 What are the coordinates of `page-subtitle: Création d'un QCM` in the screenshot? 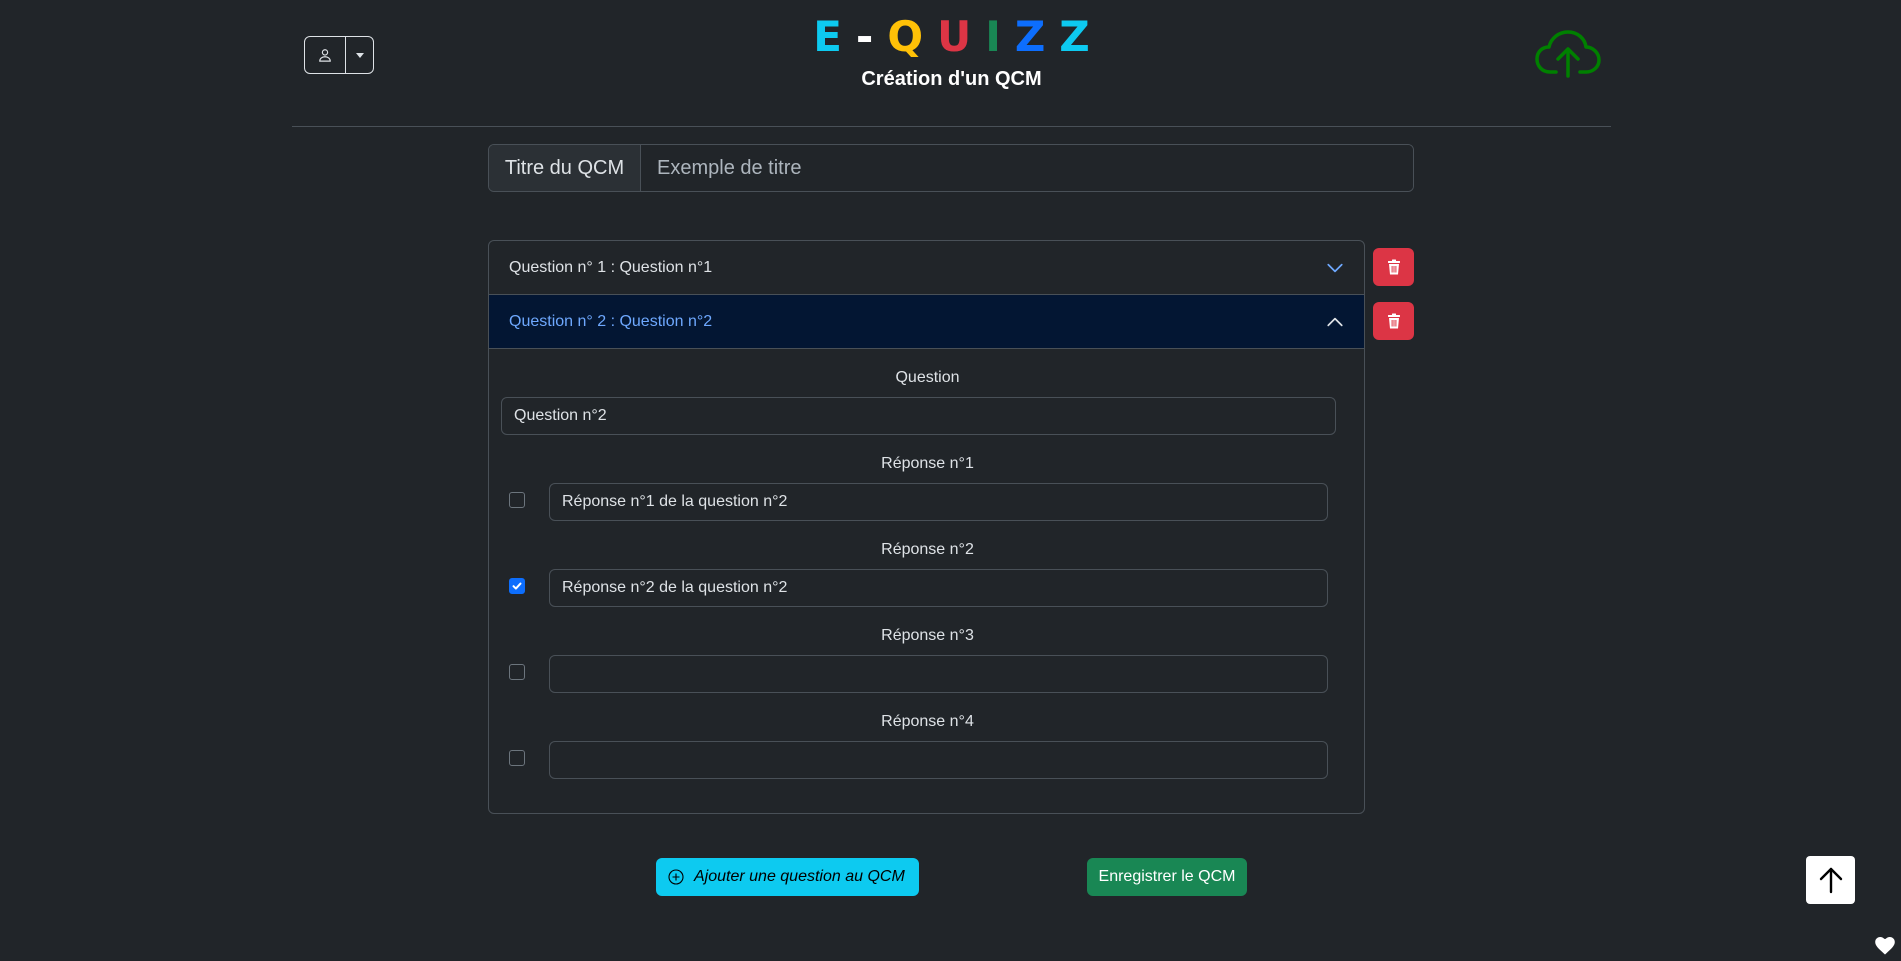 It's located at (951, 79).